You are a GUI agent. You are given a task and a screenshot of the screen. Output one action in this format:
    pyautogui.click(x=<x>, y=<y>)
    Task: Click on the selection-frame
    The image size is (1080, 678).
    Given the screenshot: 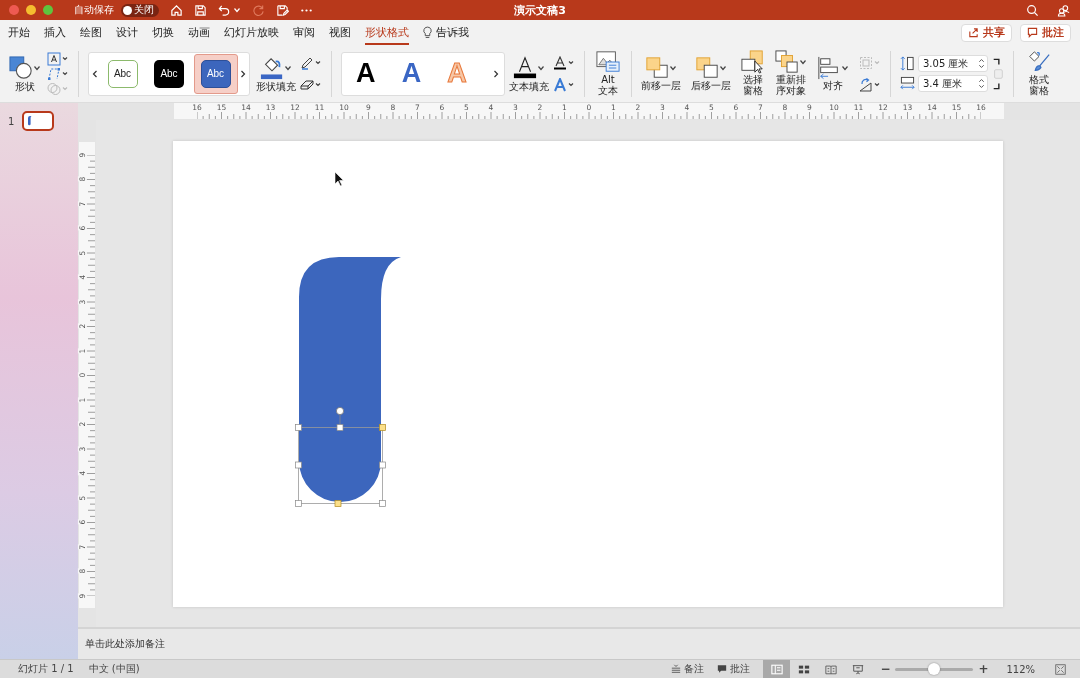 What is the action you would take?
    pyautogui.click(x=340, y=456)
    